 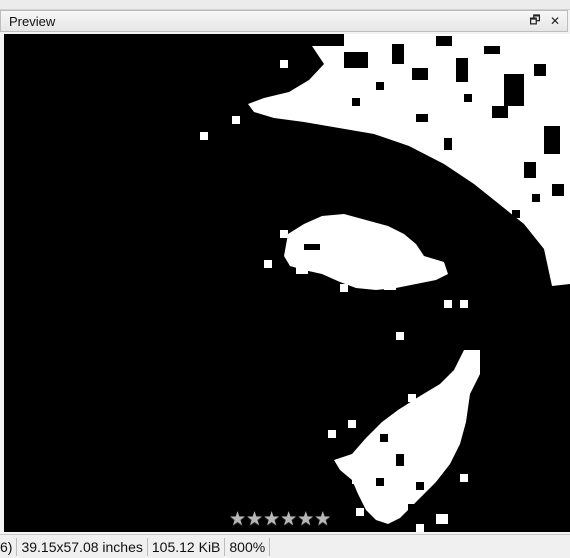 What do you see at coordinates (535, 21) in the screenshot?
I see `restore-window-icon: 🗗` at bounding box center [535, 21].